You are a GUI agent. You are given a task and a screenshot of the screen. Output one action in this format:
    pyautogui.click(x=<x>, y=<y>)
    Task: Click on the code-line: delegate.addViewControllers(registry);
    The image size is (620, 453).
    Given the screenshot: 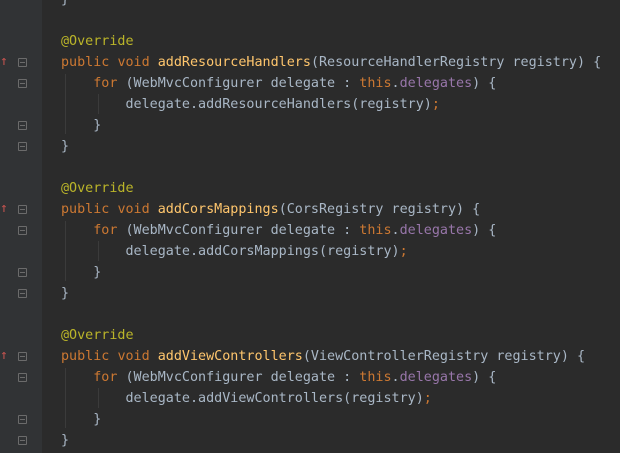 What is the action you would take?
    pyautogui.click(x=331, y=398)
    